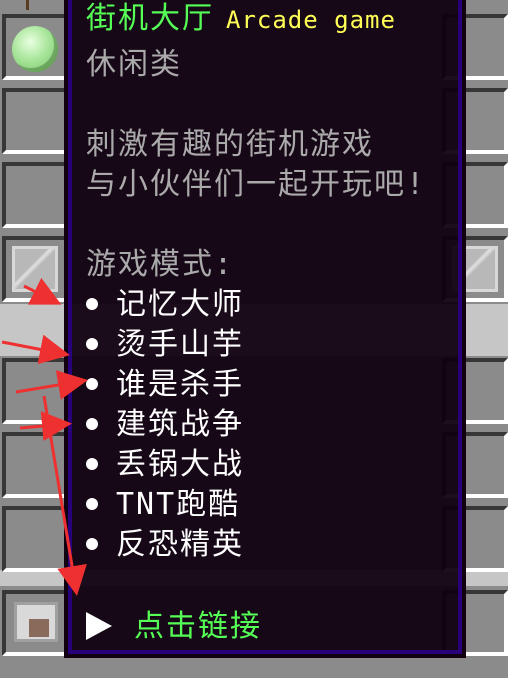 The width and height of the screenshot is (508, 678). I want to click on mode-label: 烫手山芋, so click(180, 344).